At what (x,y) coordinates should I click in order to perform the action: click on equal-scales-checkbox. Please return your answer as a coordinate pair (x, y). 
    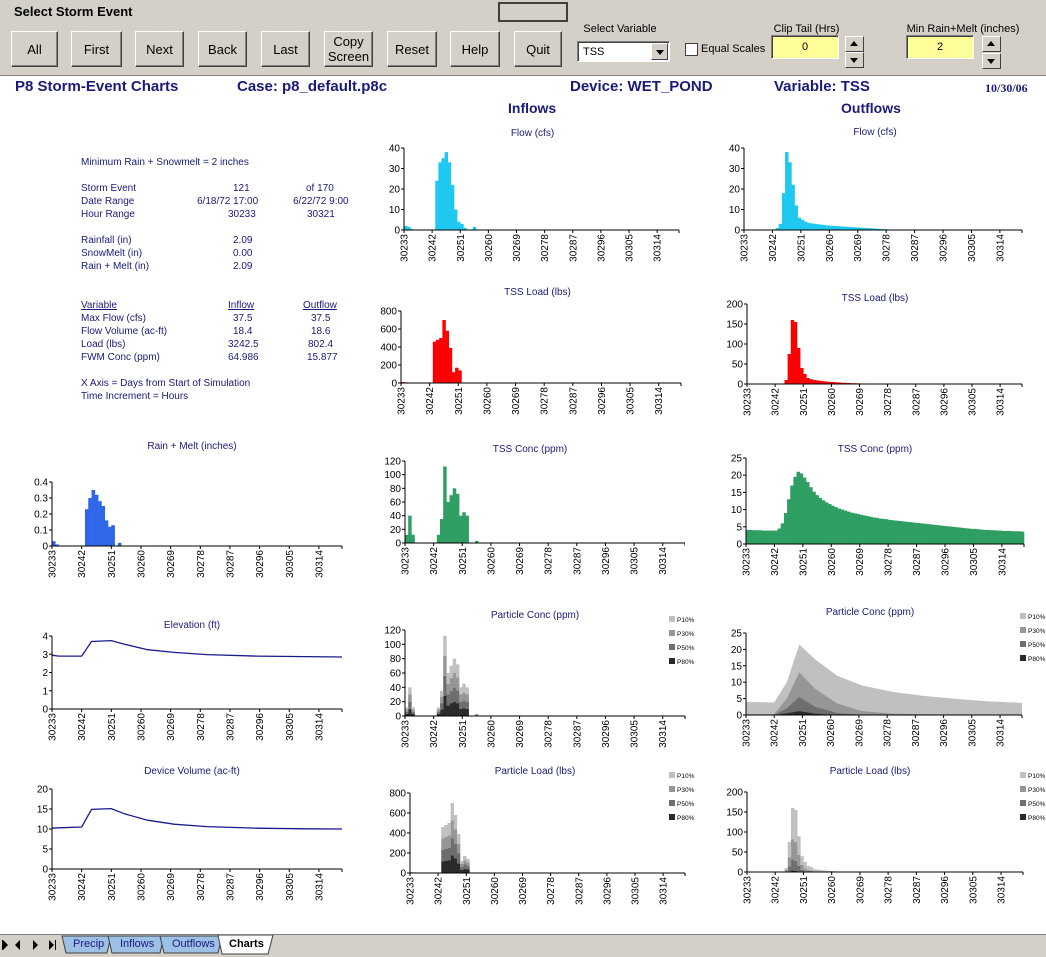
    Looking at the image, I should click on (691, 49).